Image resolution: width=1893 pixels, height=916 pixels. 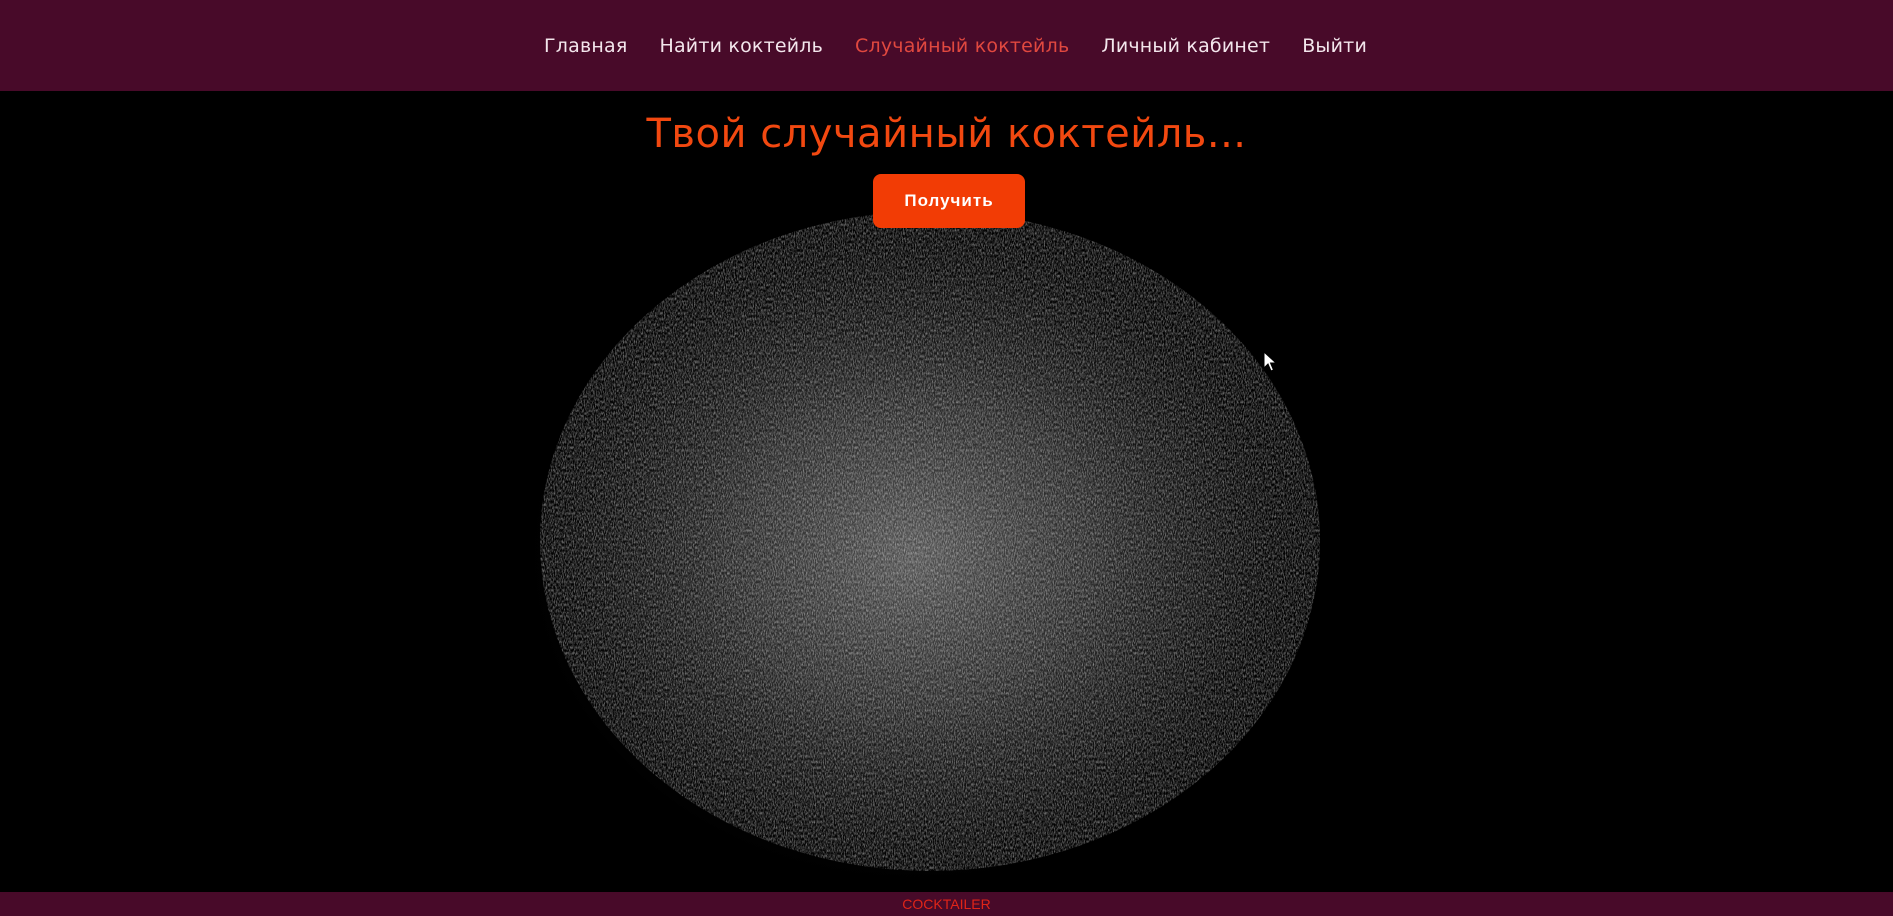 I want to click on footer-brand: COCKTAILER, so click(x=946, y=904).